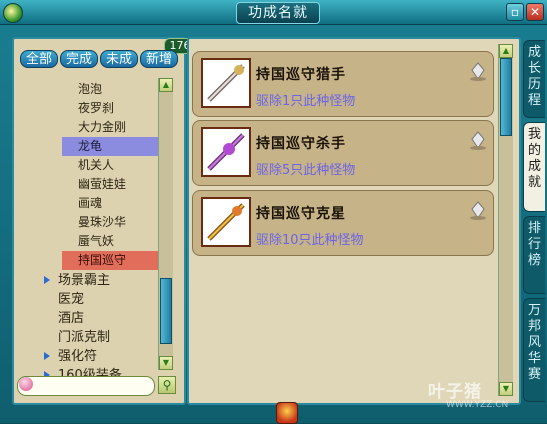 The width and height of the screenshot is (547, 424). What do you see at coordinates (39, 59) in the screenshot?
I see `filter-tab-all: 全部` at bounding box center [39, 59].